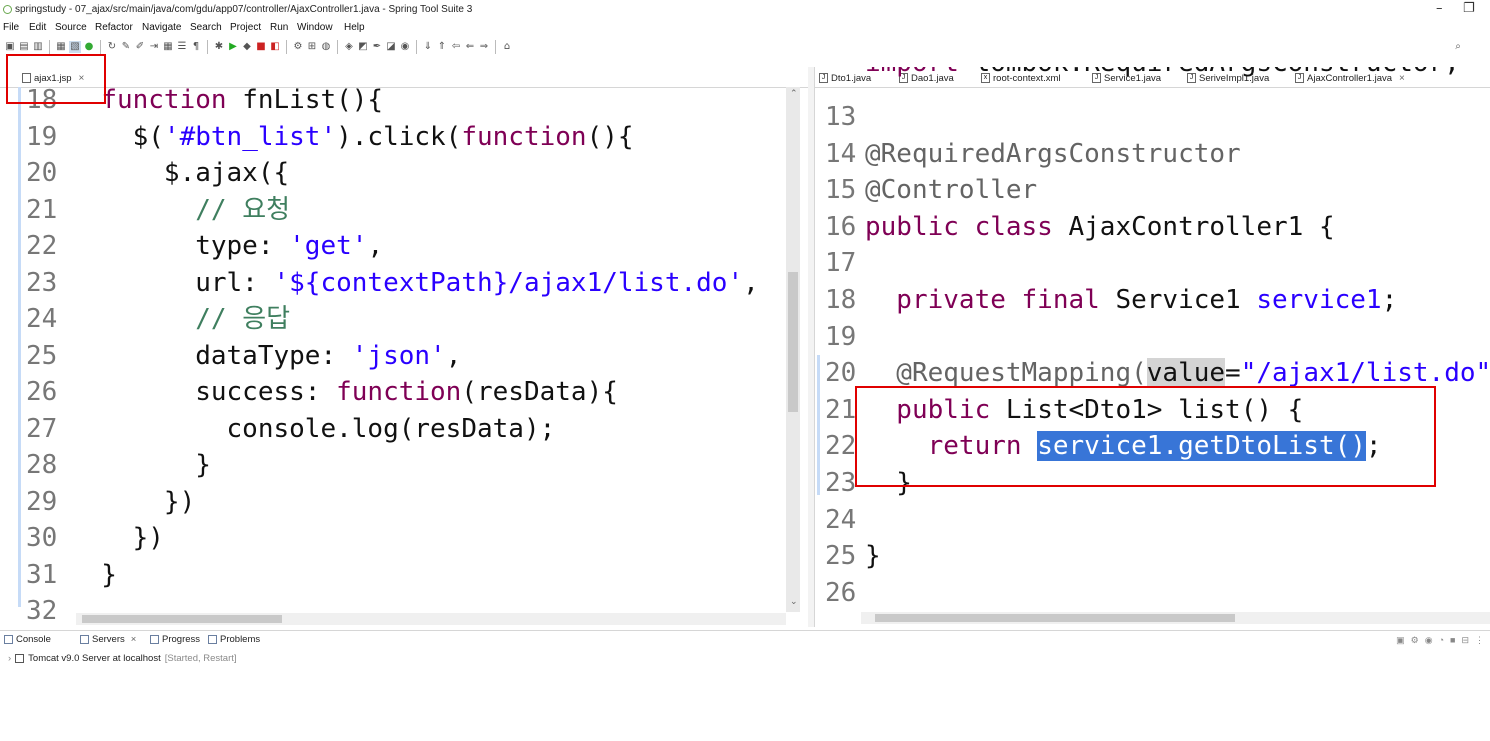  Describe the element at coordinates (161, 27) in the screenshot. I see `menu-navigate: Navigate` at that location.